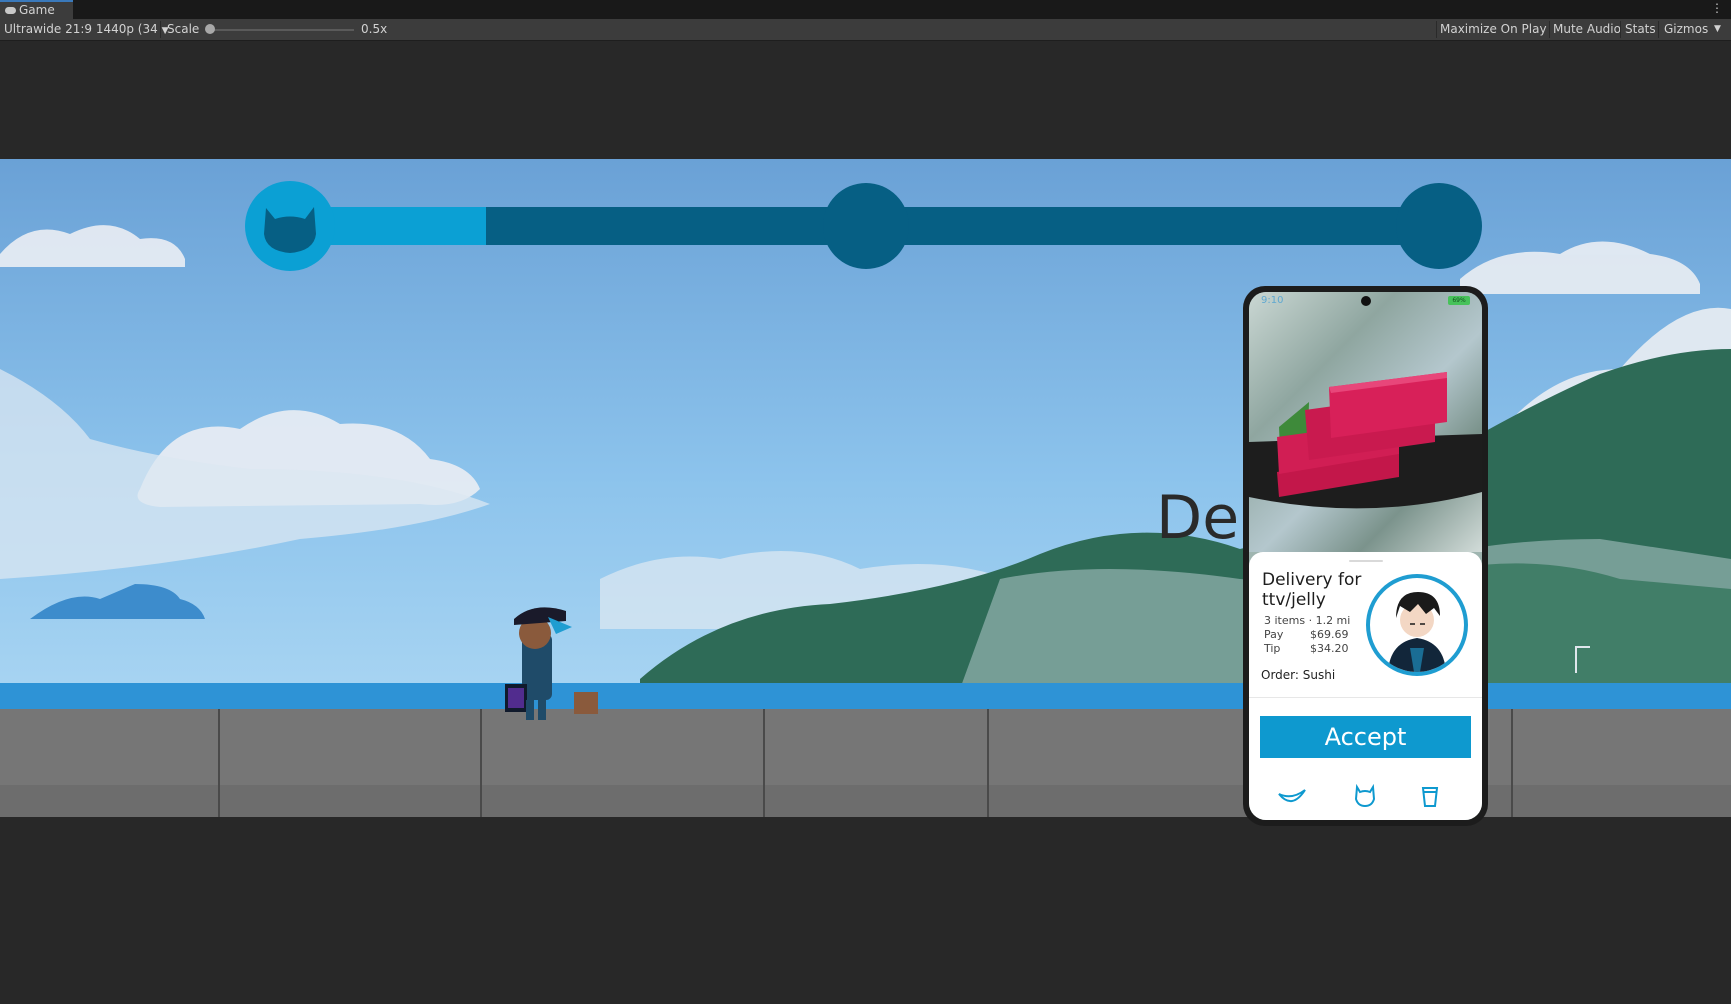  Describe the element at coordinates (1459, 300) in the screenshot. I see `battery-icon: 69%` at that location.